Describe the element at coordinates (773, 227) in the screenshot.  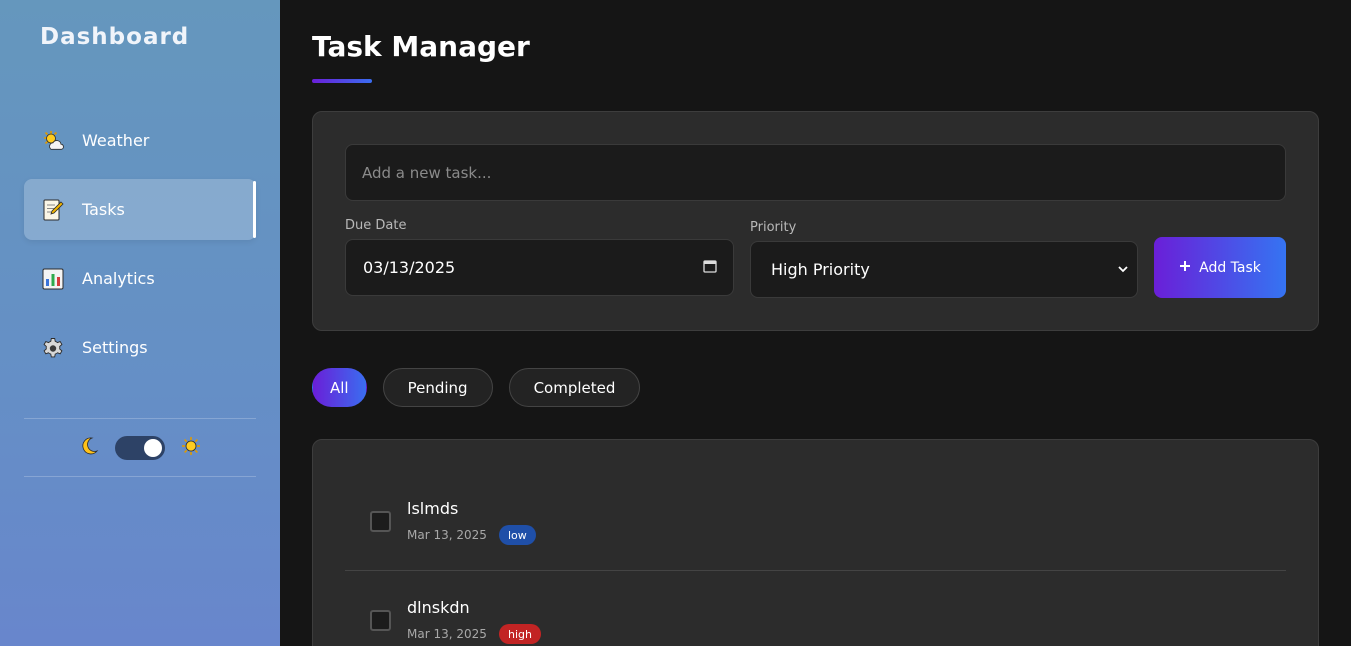
I see `priority-label: Priority` at that location.